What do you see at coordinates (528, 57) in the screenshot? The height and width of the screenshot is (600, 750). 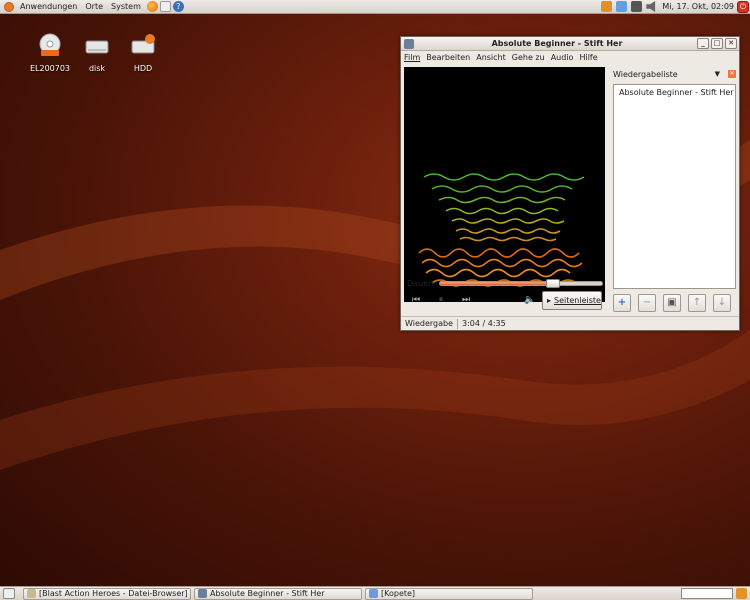 I see `menu-gehe-zu: Gehe zu` at bounding box center [528, 57].